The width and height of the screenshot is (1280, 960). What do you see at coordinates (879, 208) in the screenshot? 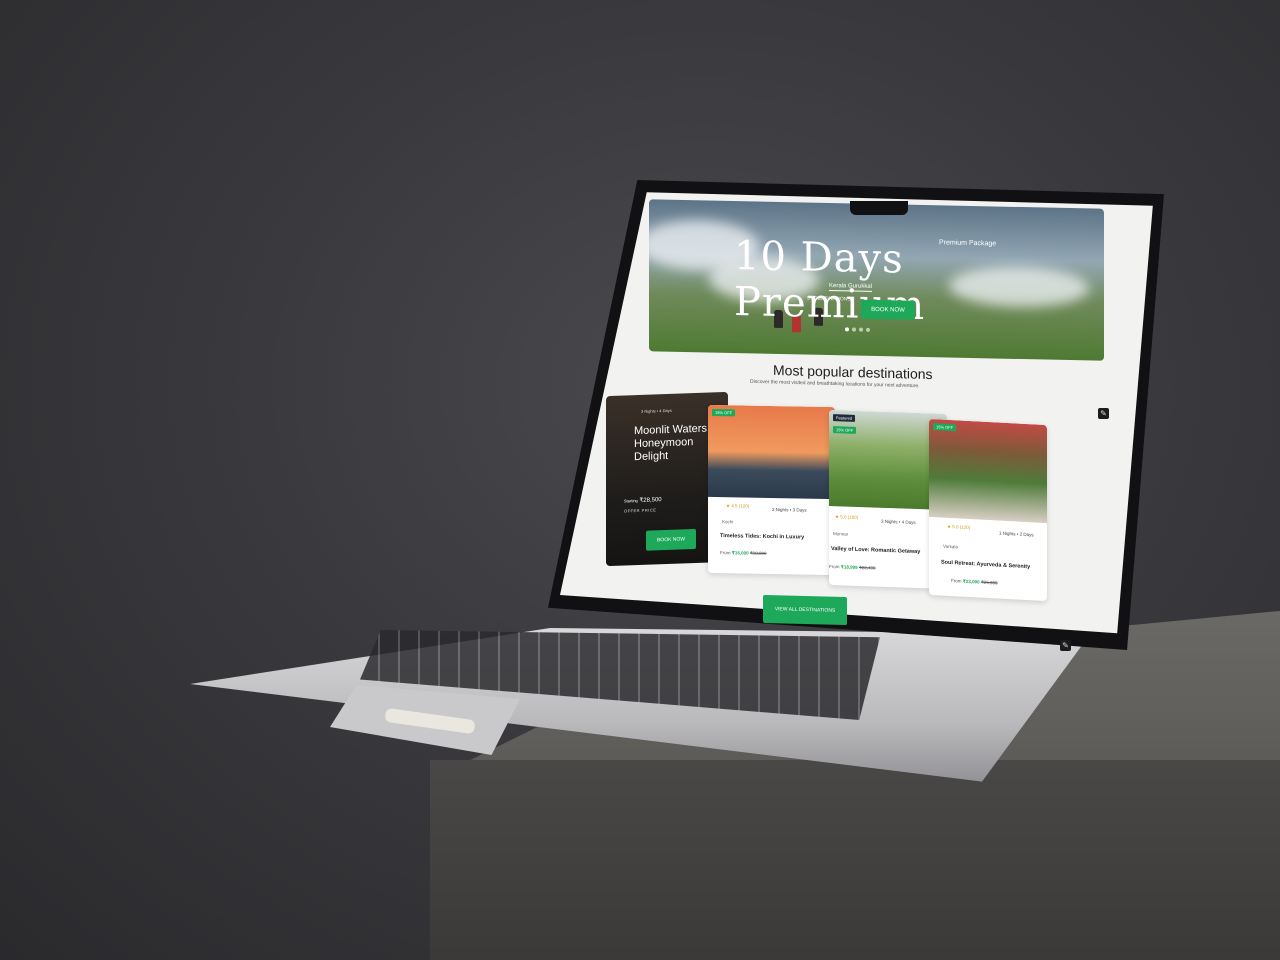
I see `camera-notch` at bounding box center [879, 208].